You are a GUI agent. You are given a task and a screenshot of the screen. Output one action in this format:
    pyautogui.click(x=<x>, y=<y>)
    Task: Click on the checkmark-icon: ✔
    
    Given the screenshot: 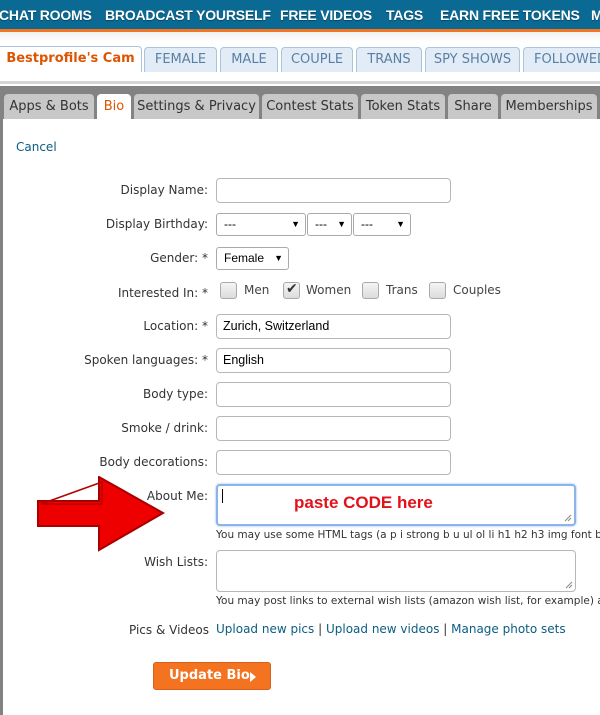 What is the action you would take?
    pyautogui.click(x=292, y=289)
    